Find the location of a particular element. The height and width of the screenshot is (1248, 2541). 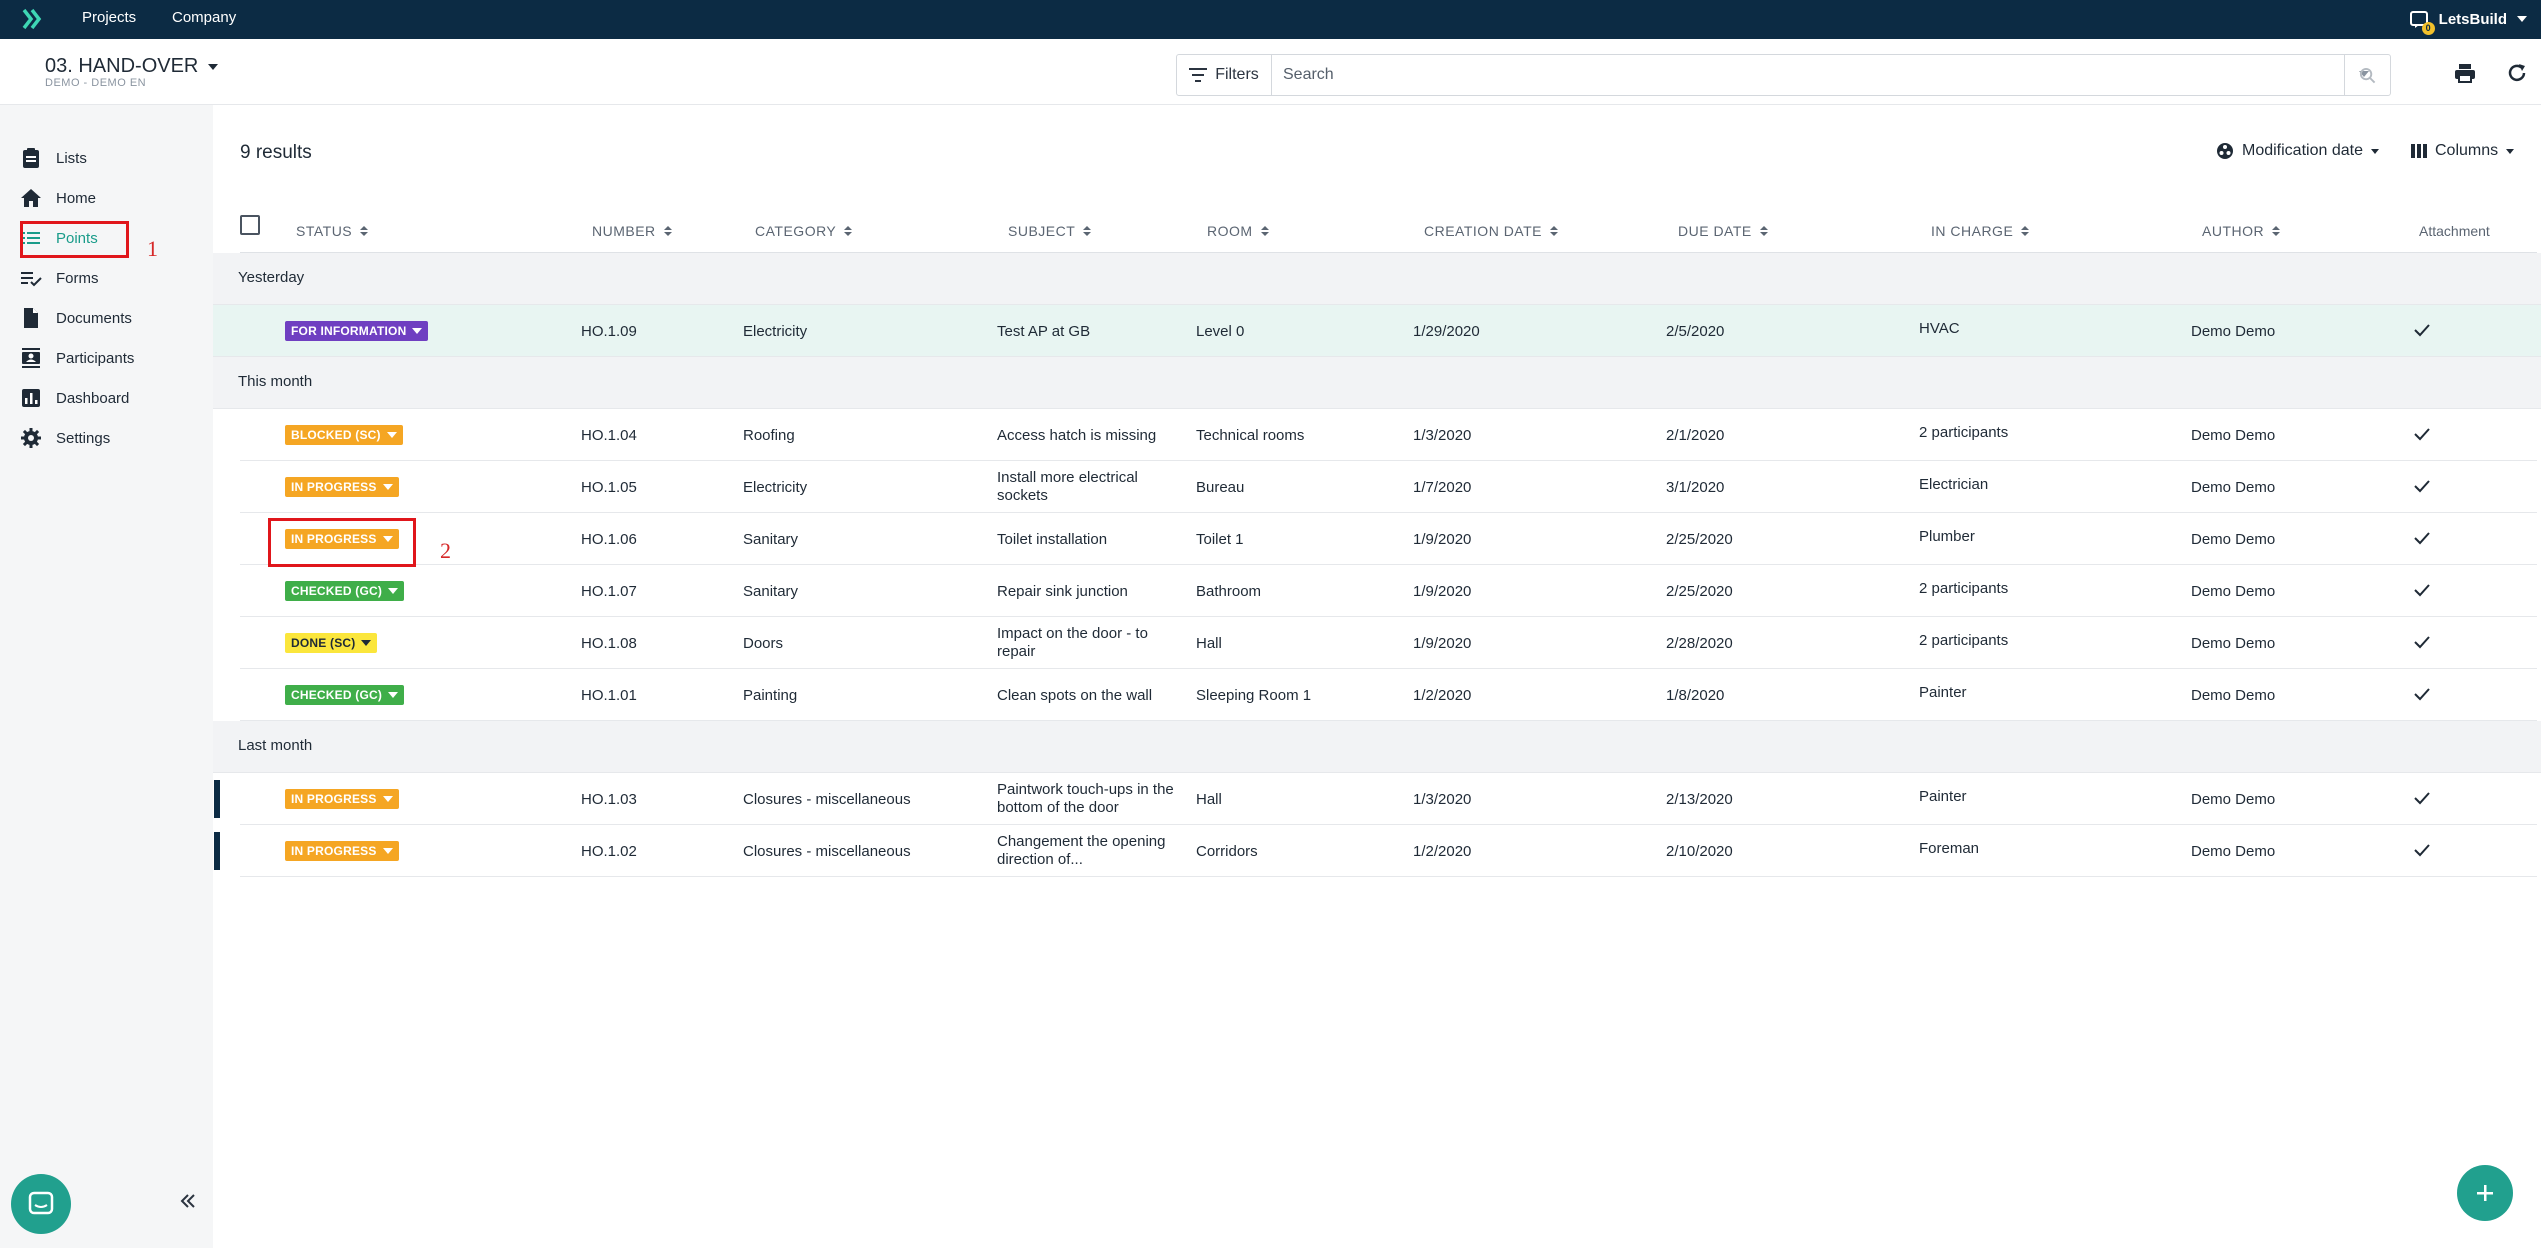

search-button is located at coordinates (2367, 75).